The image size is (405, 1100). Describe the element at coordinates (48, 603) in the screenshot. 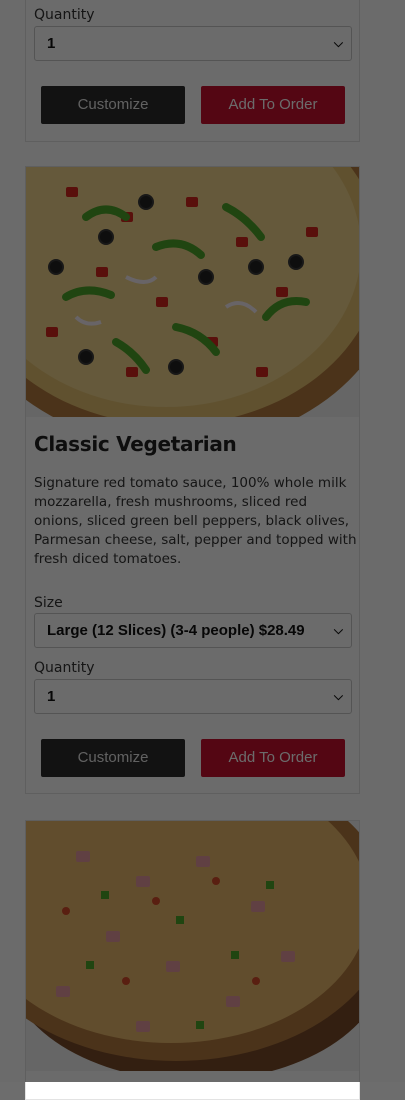

I see `size-label: Size` at that location.